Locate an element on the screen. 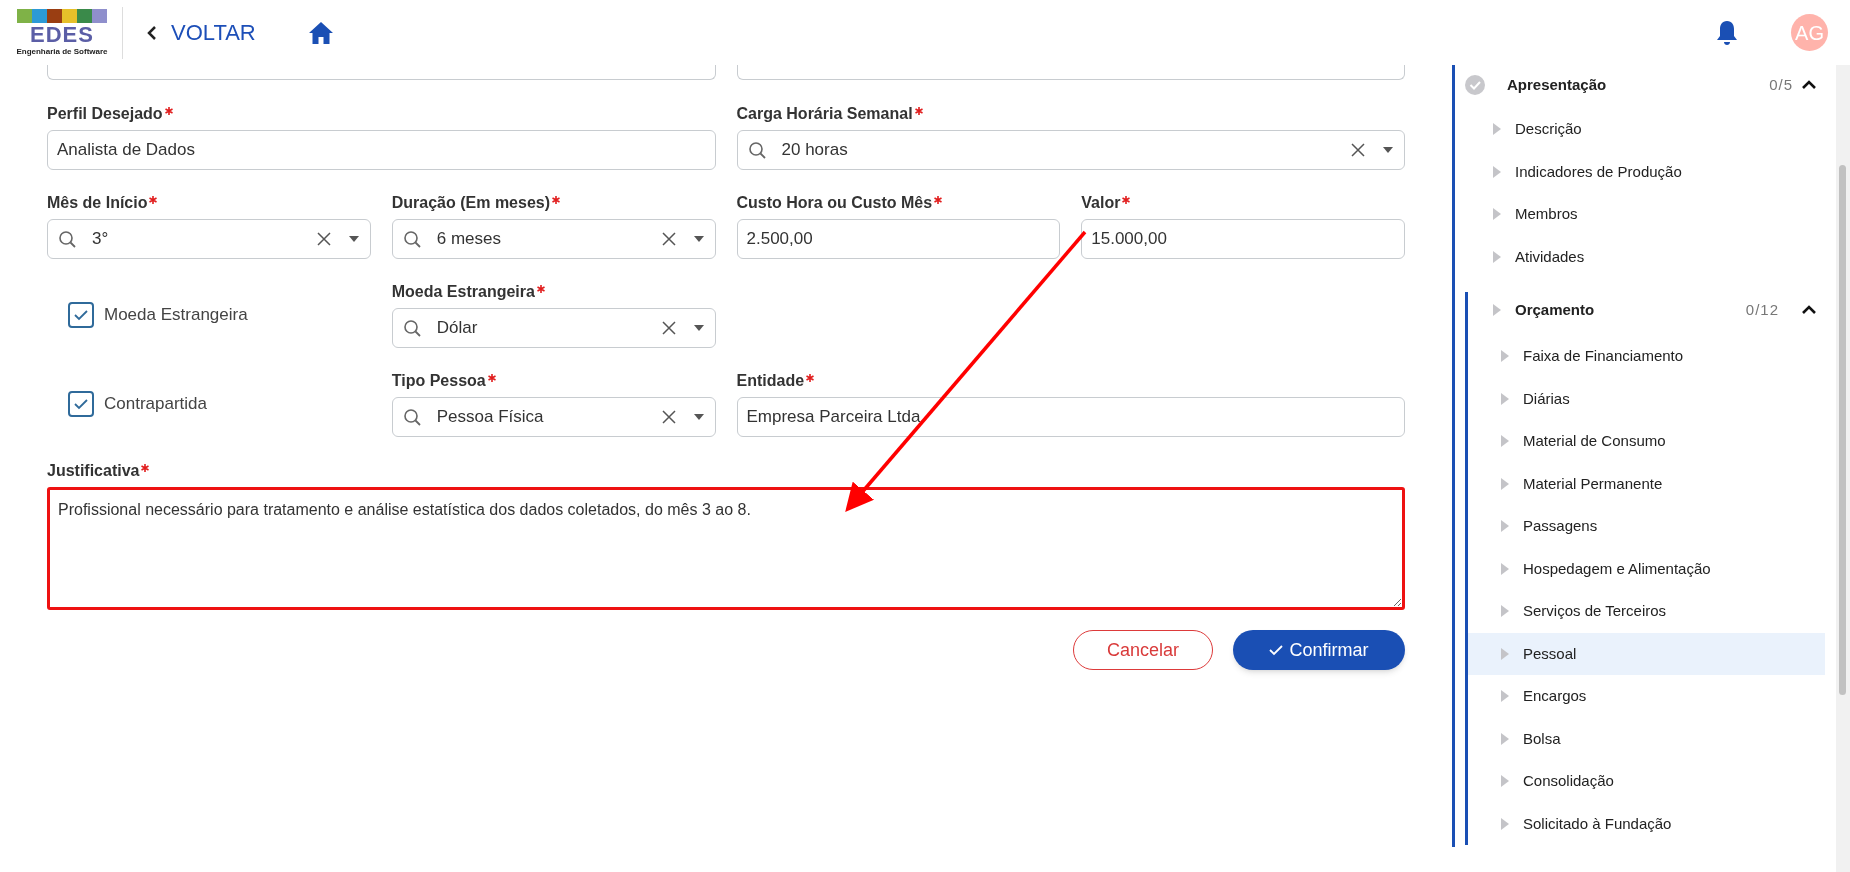  sidebar-item: Membros is located at coordinates (1640, 214).